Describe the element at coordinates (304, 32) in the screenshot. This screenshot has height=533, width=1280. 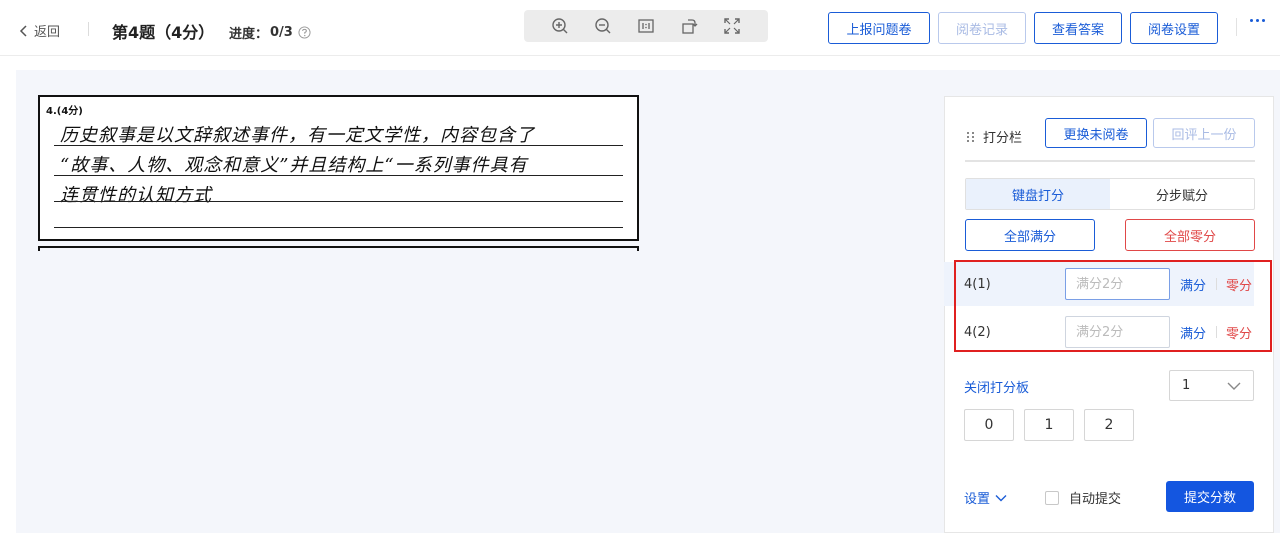
I see `help-icon` at that location.